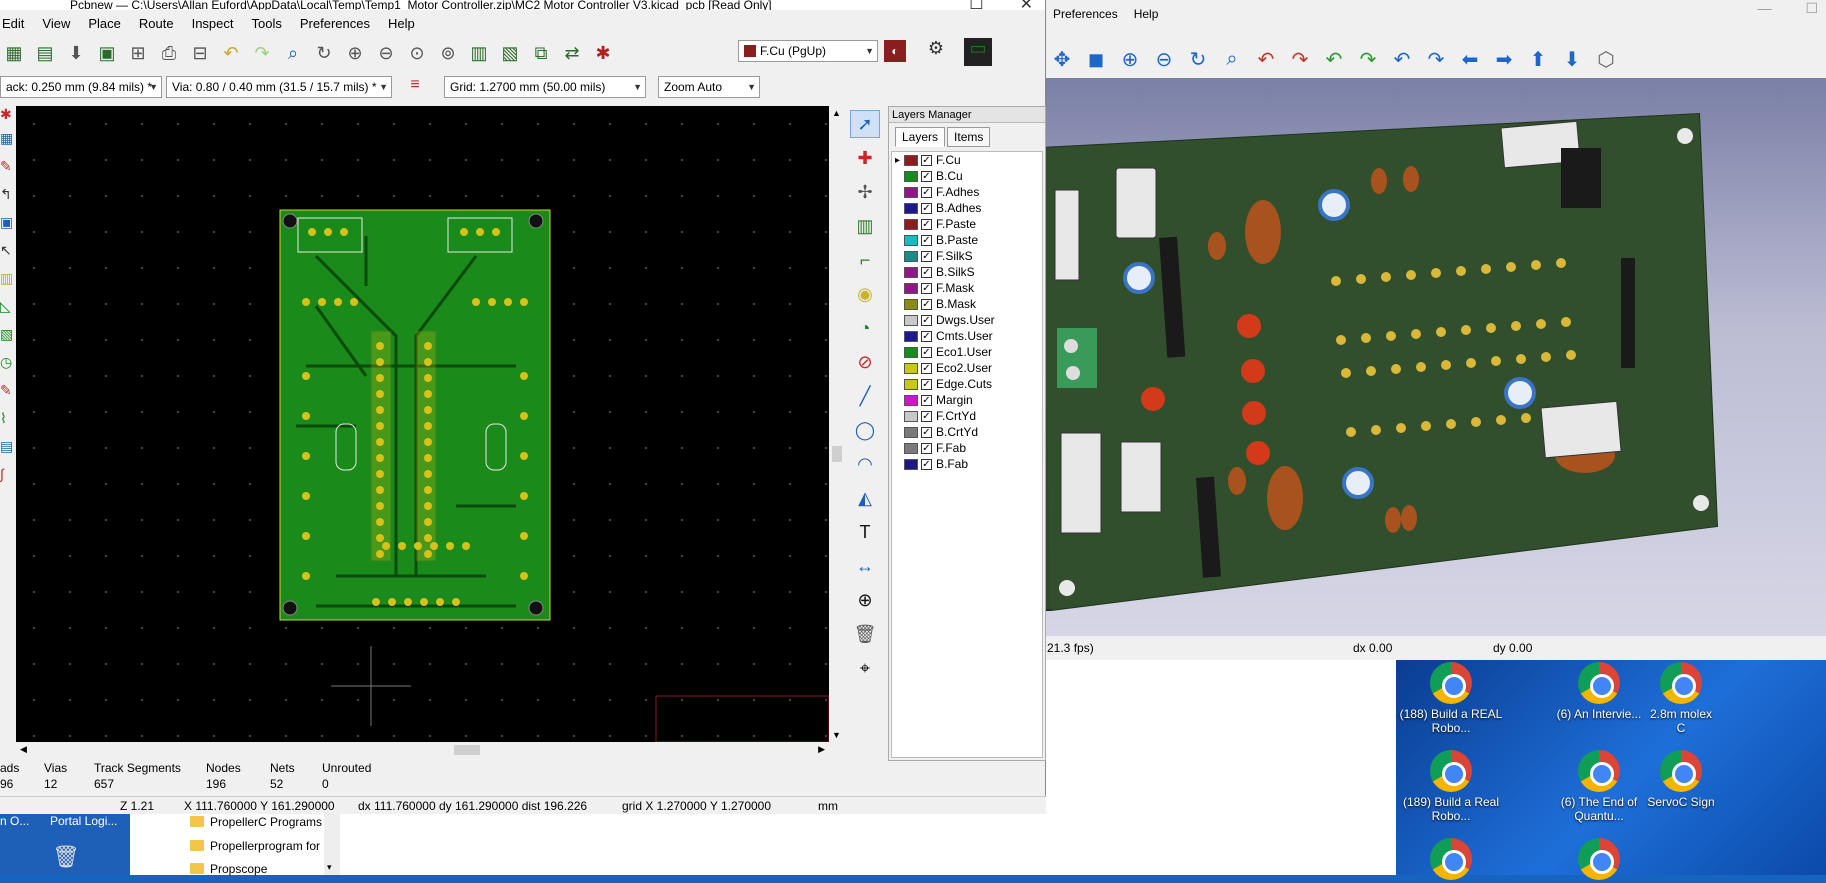 This screenshot has height=883, width=1826. I want to click on netlist-icon: ⧉, so click(541, 53).